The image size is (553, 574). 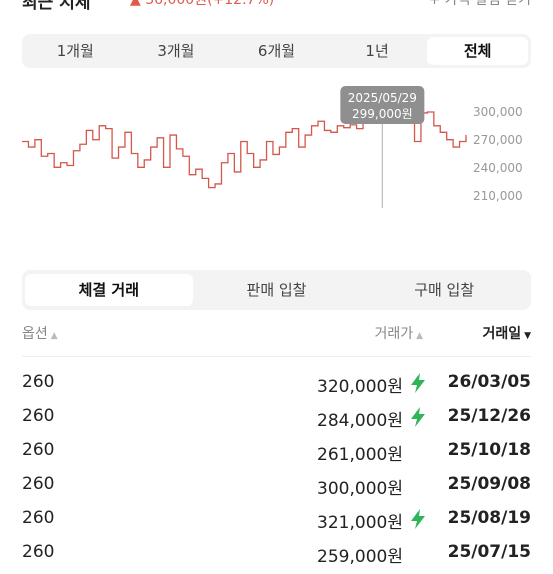 I want to click on row-date: 25/12/26, so click(x=489, y=416).